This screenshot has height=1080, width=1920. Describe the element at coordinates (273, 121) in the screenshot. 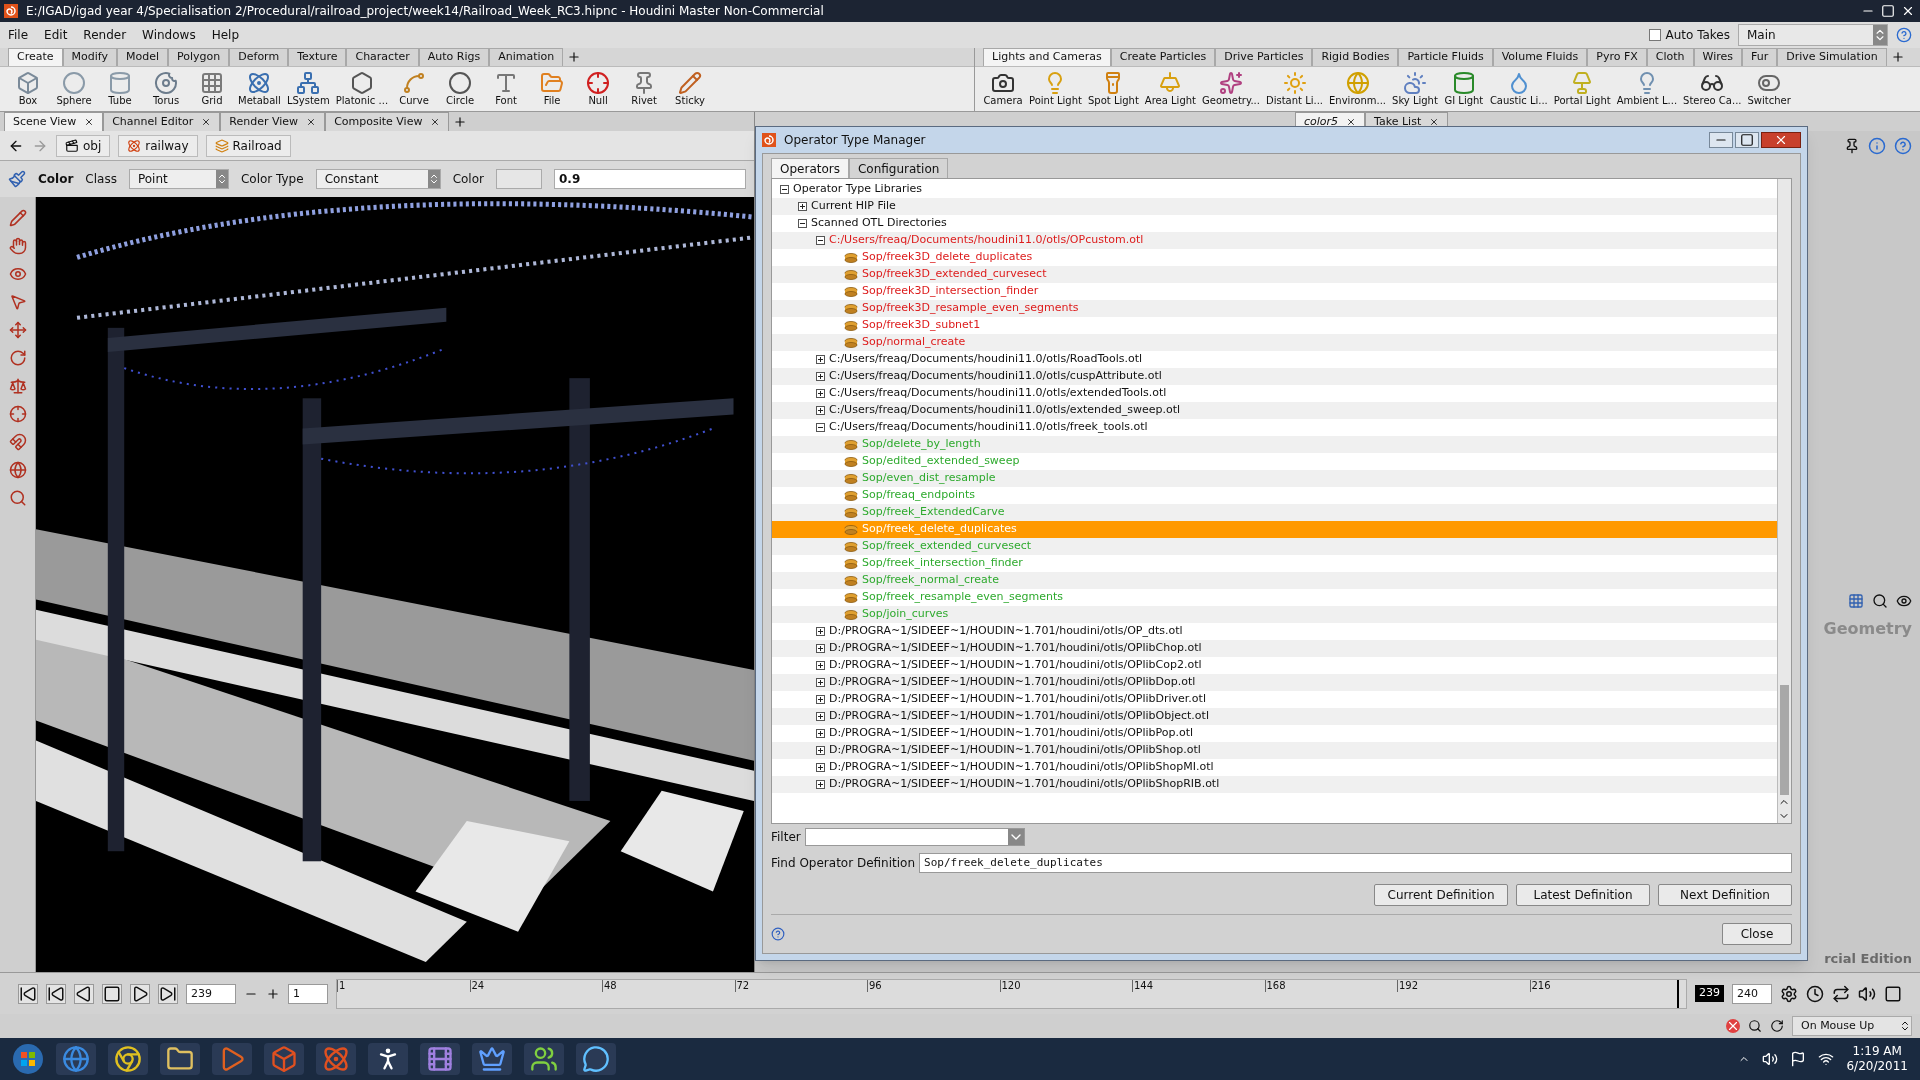

I see `tab: Render View` at that location.